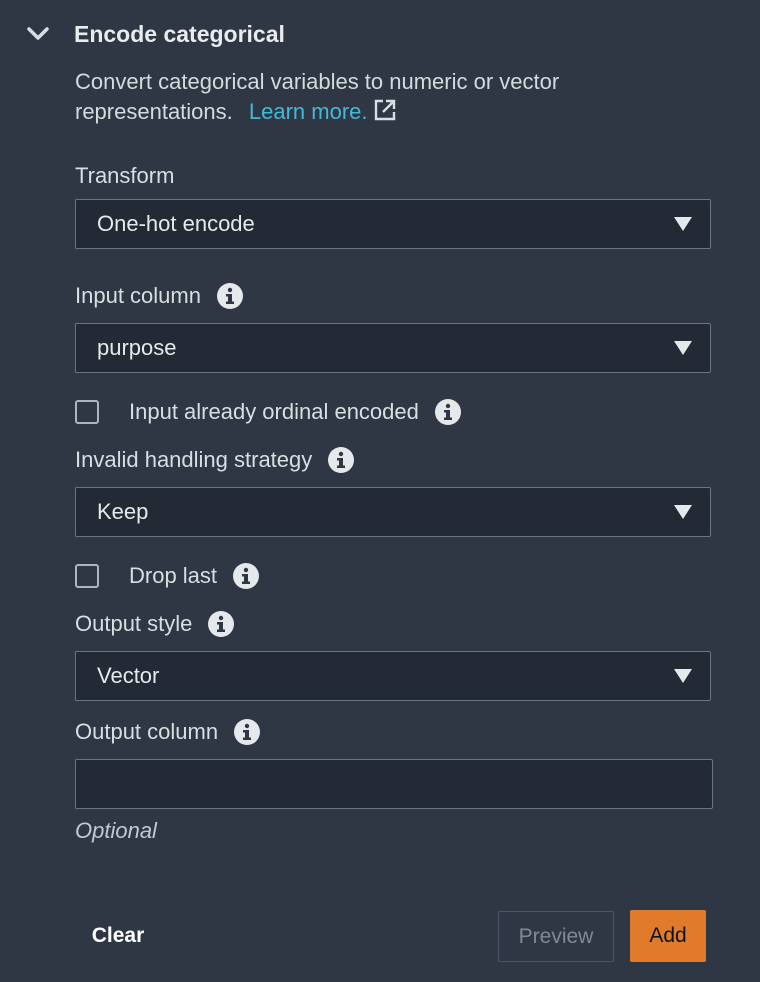  What do you see at coordinates (118, 936) in the screenshot?
I see `clear-button: Clear` at bounding box center [118, 936].